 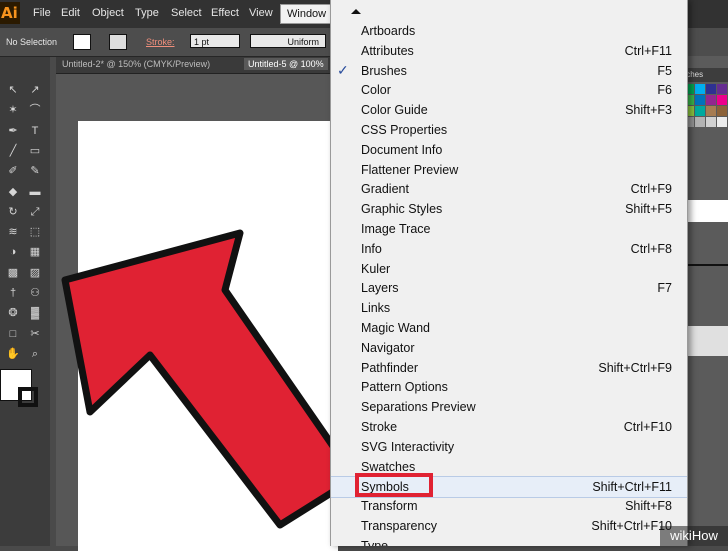 What do you see at coordinates (396, 328) in the screenshot?
I see `menu-item-label: Magic Wand` at bounding box center [396, 328].